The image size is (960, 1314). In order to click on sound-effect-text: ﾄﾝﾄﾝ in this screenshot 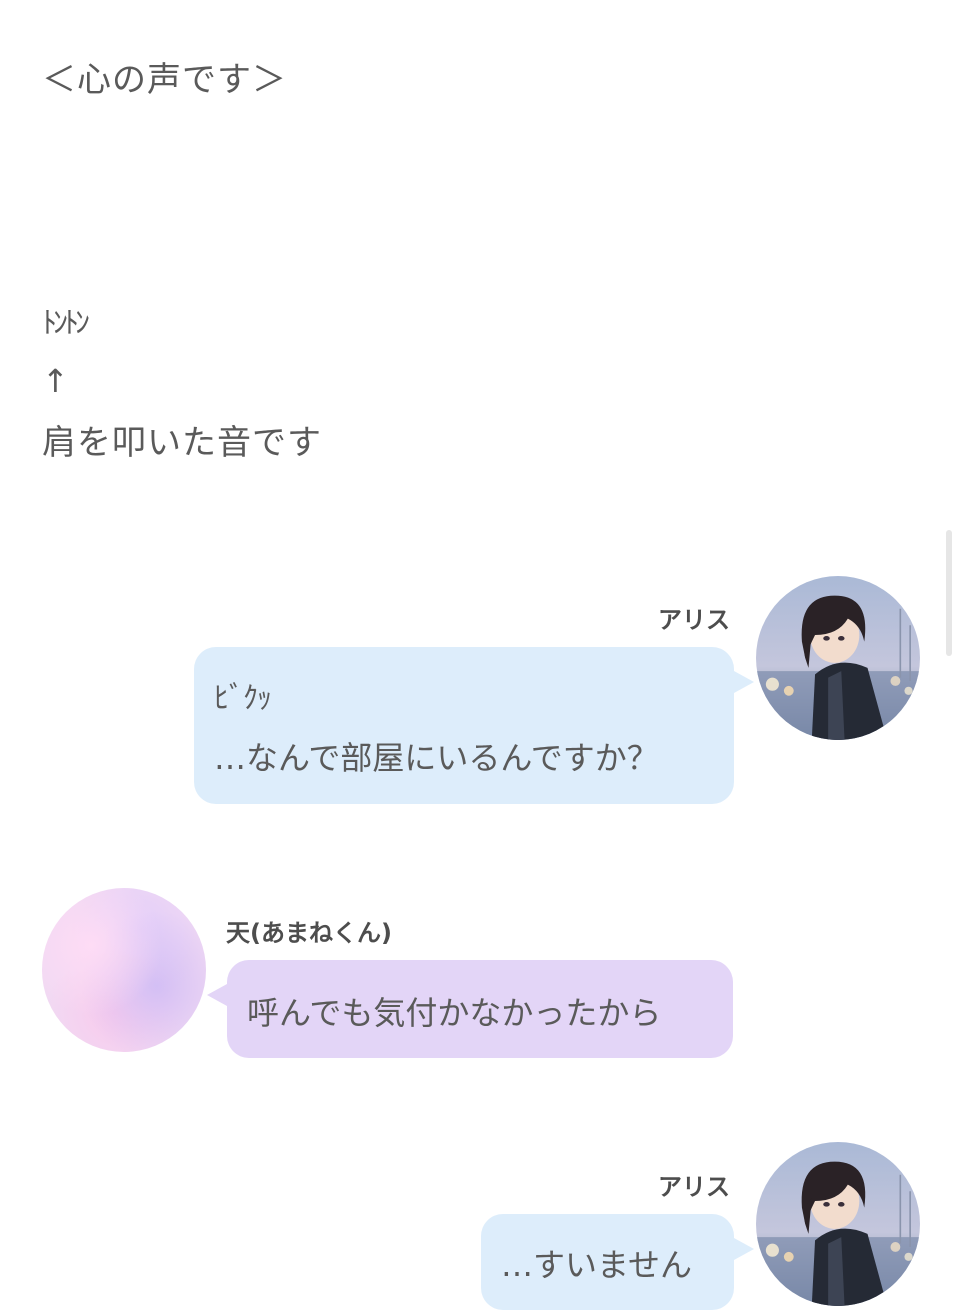, I will do `click(66, 323)`.